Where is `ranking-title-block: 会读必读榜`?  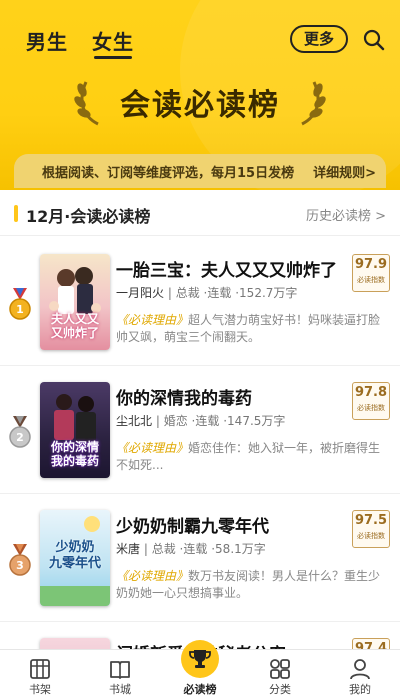 ranking-title-block: 会读必读榜 is located at coordinates (200, 102).